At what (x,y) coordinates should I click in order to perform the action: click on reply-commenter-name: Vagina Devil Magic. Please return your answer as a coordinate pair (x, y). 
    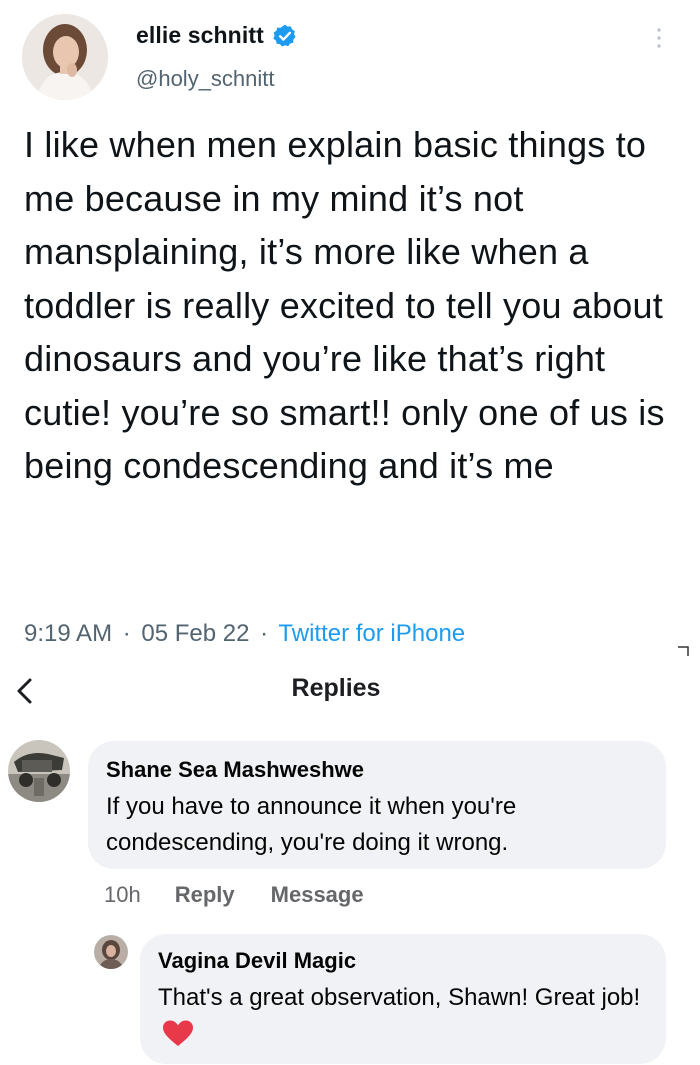
    Looking at the image, I should click on (257, 961).